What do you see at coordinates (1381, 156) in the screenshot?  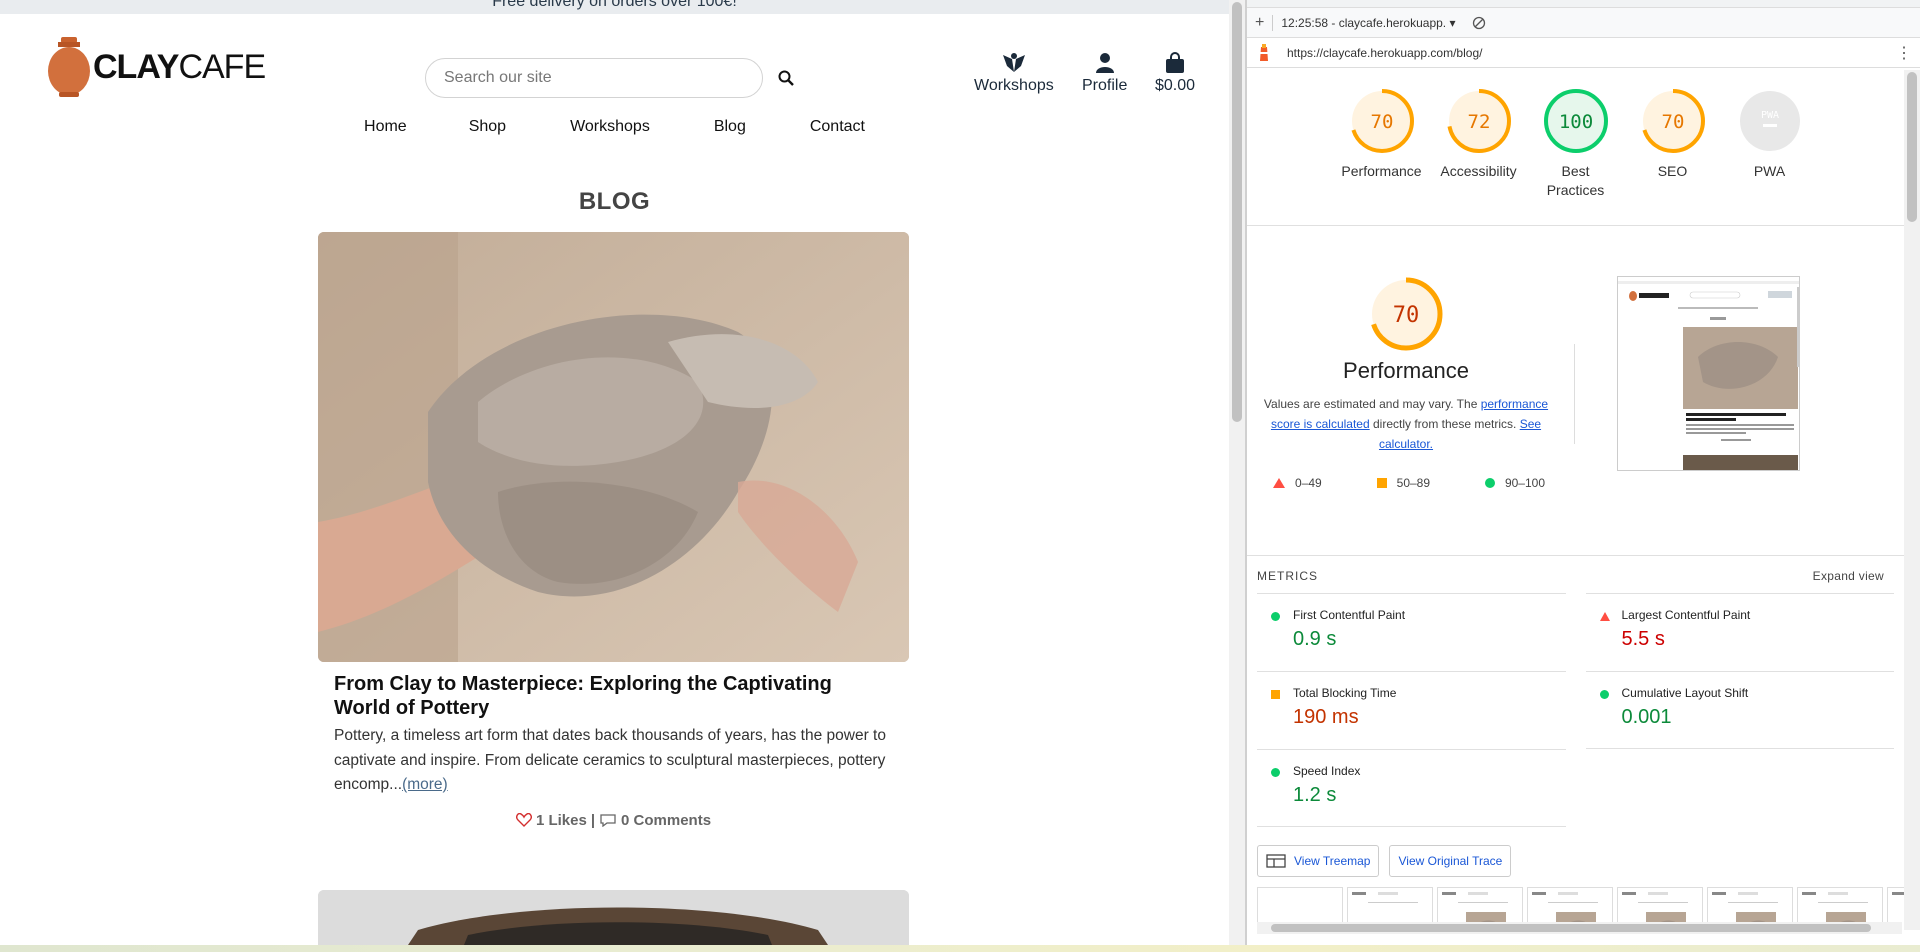 I see `gauge-performance: 70 Performance` at bounding box center [1381, 156].